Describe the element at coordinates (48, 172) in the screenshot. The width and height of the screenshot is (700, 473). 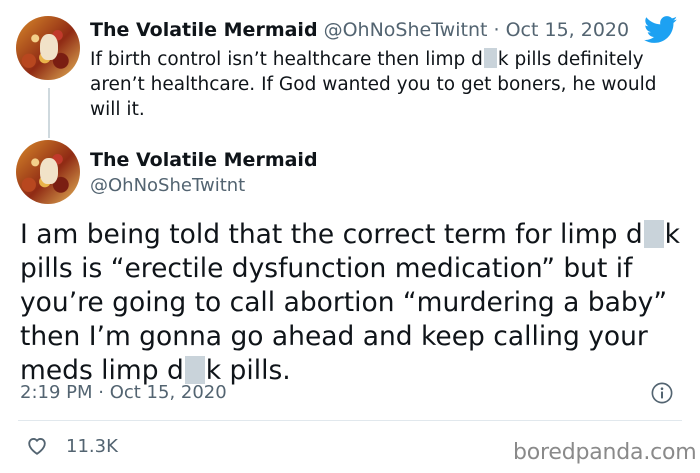
I see `main-avatar` at that location.